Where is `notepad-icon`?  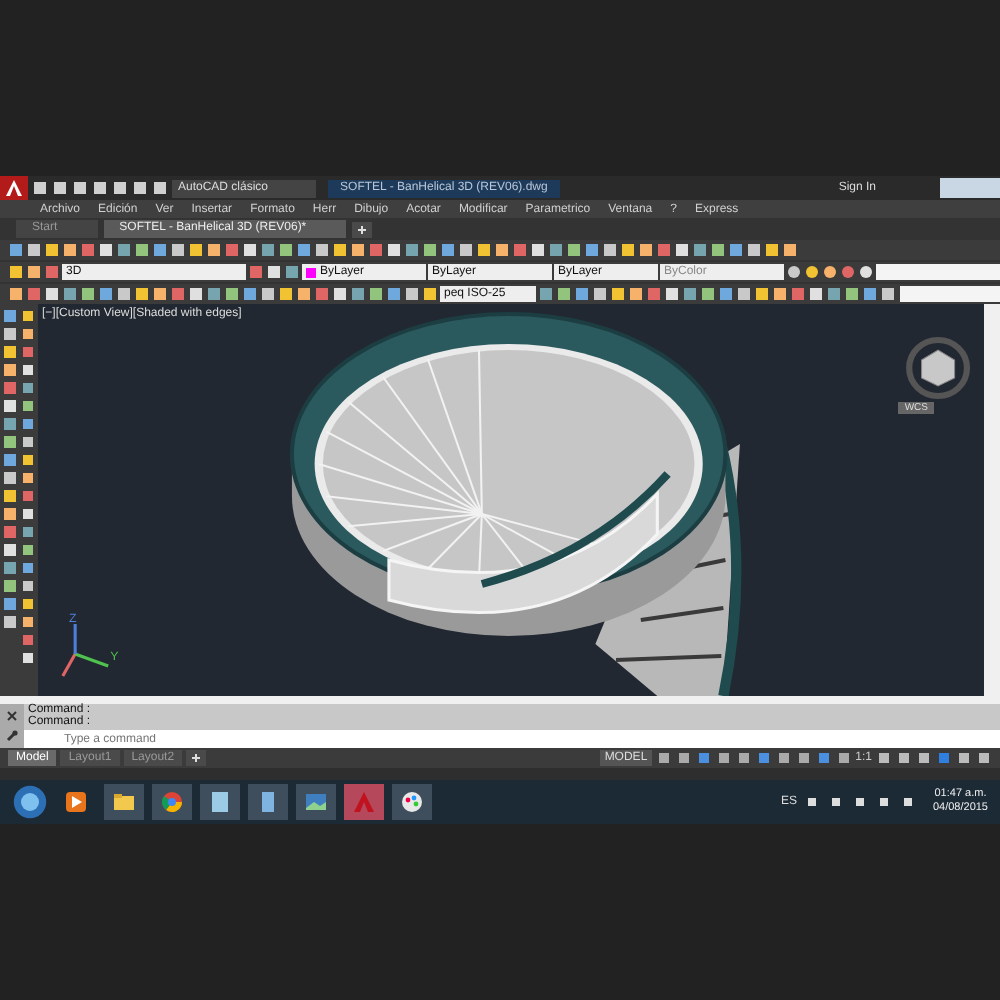
notepad-icon is located at coordinates (220, 802).